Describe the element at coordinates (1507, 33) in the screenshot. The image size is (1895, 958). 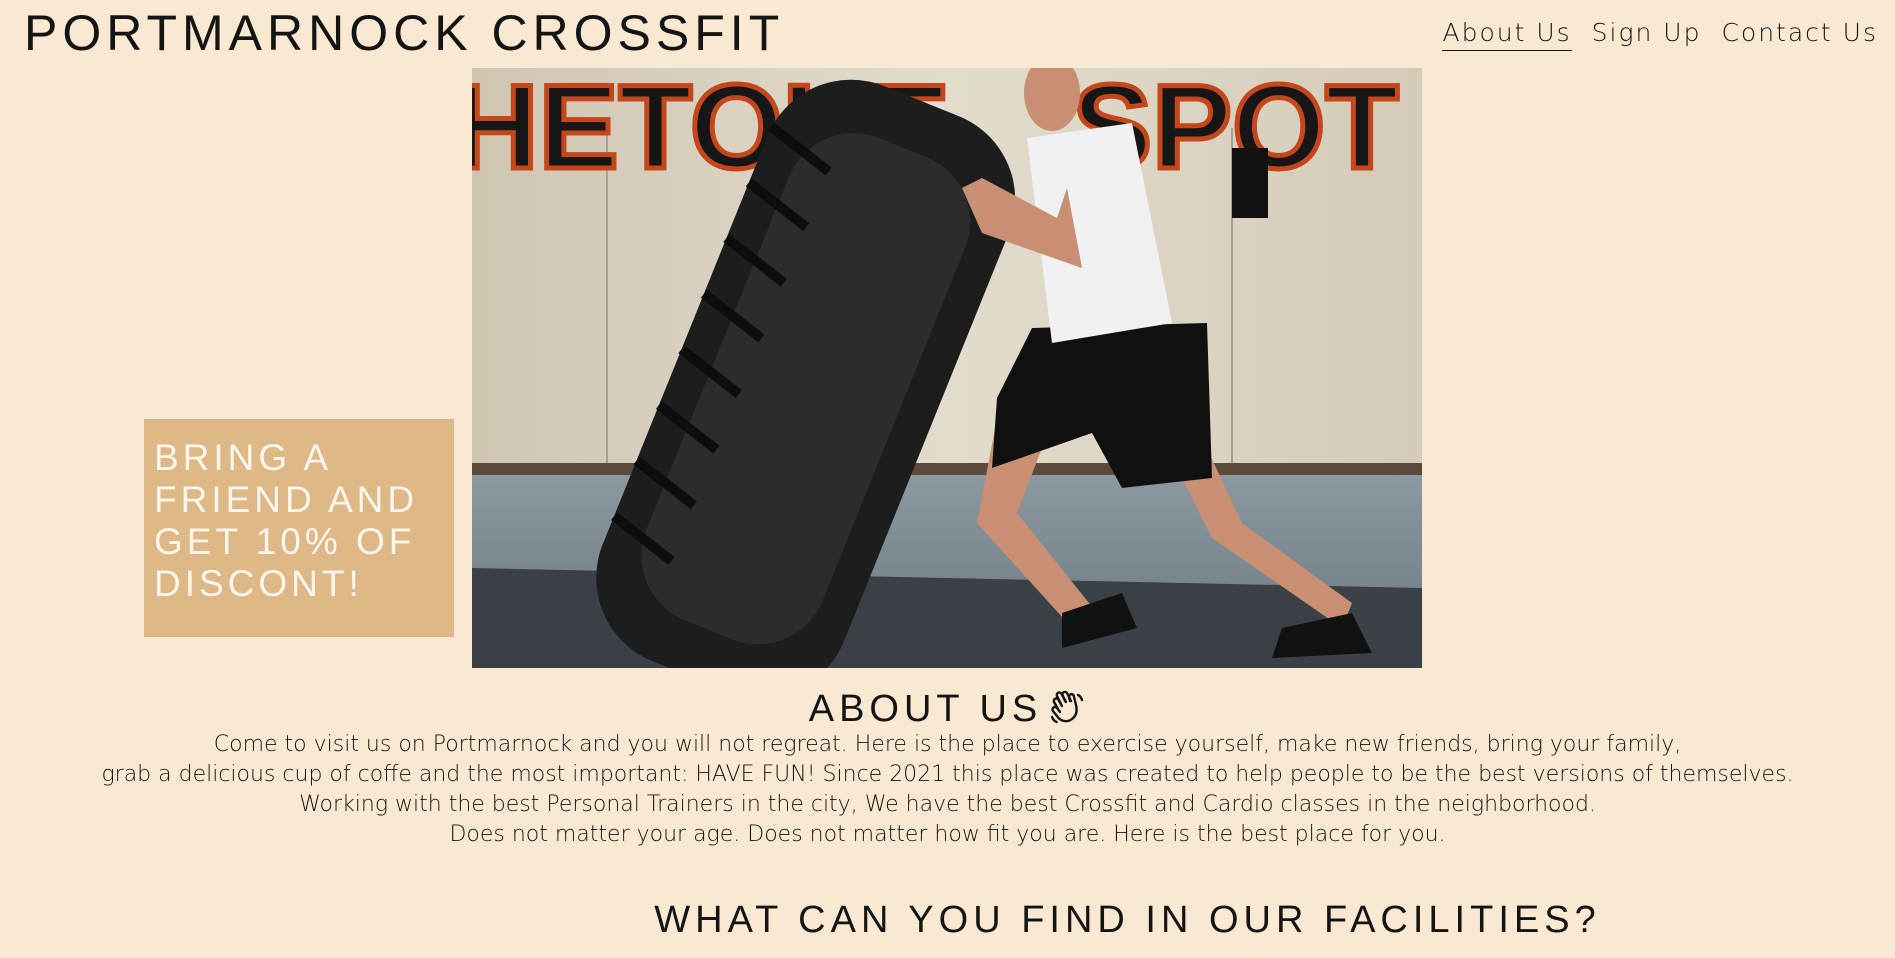
I see `nav-about-us: About Us` at that location.